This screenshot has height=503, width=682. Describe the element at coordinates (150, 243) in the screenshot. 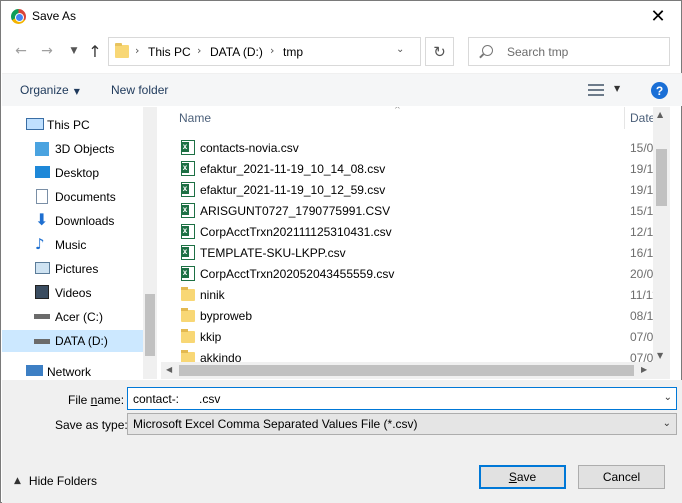

I see `nav-scrollbar` at that location.